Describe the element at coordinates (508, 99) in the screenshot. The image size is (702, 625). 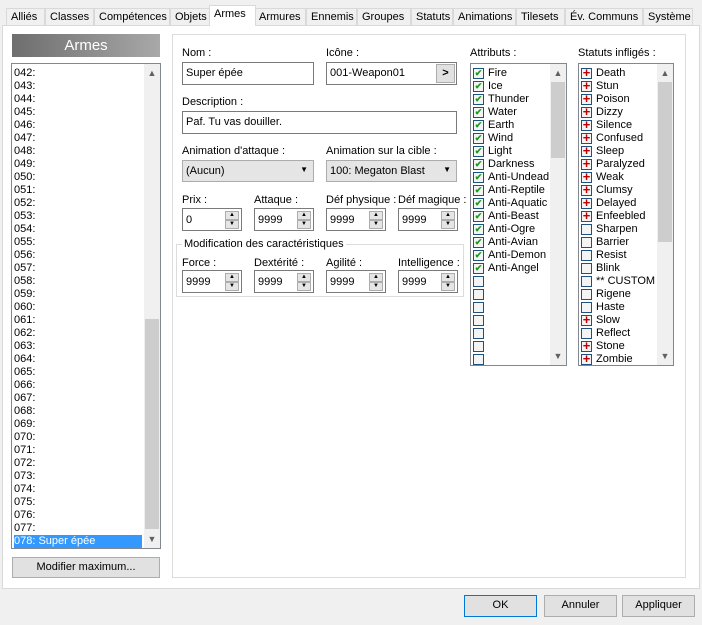
I see `attribute-item: Thunder` at that location.